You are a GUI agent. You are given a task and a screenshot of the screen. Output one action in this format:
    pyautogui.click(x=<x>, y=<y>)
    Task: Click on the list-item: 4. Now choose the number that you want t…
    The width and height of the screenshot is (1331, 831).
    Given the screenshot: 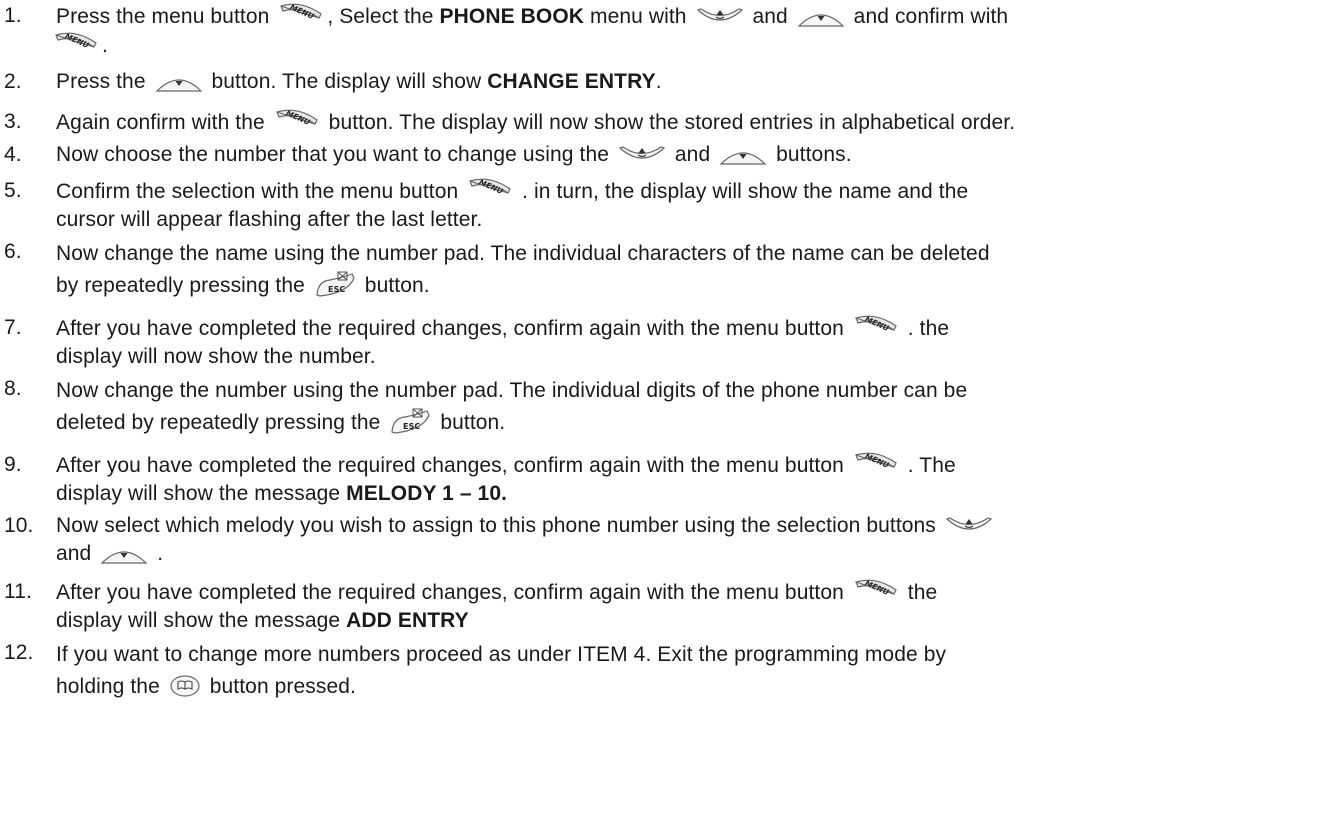 What is the action you would take?
    pyautogui.click(x=663, y=155)
    